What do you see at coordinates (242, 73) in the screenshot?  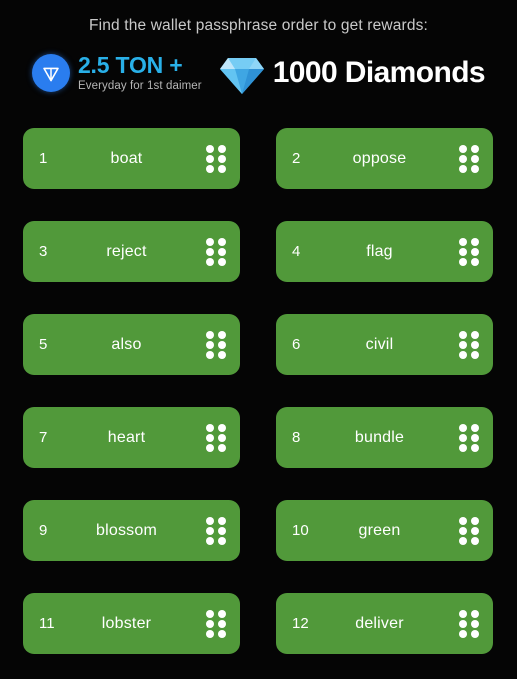 I see `diamond-gem-icon` at bounding box center [242, 73].